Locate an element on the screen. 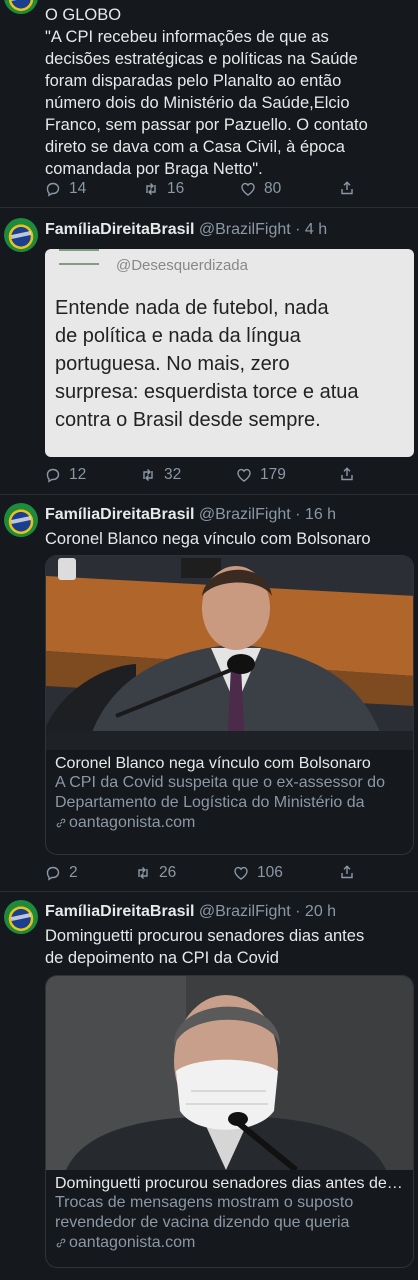 The width and height of the screenshot is (418, 1280). retweet-button: 26 is located at coordinates (155, 873).